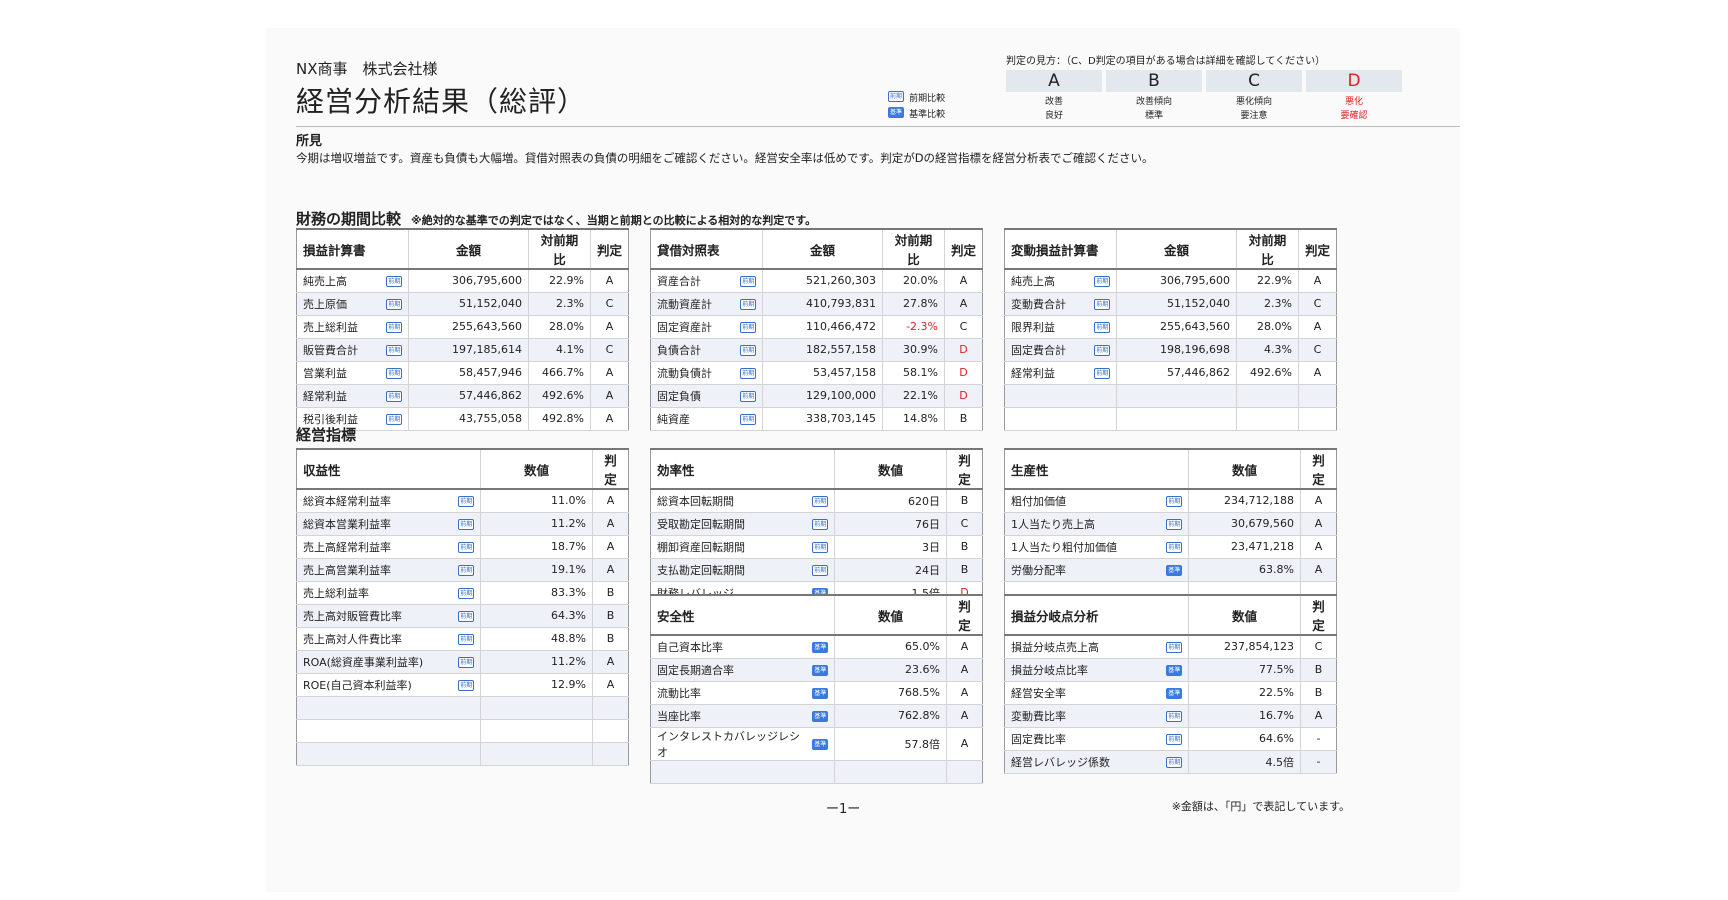 Image resolution: width=1728 pixels, height=900 pixels. What do you see at coordinates (462, 616) in the screenshot?
I see `table-row: 売上高対販管費比率 前期 64.3% B` at bounding box center [462, 616].